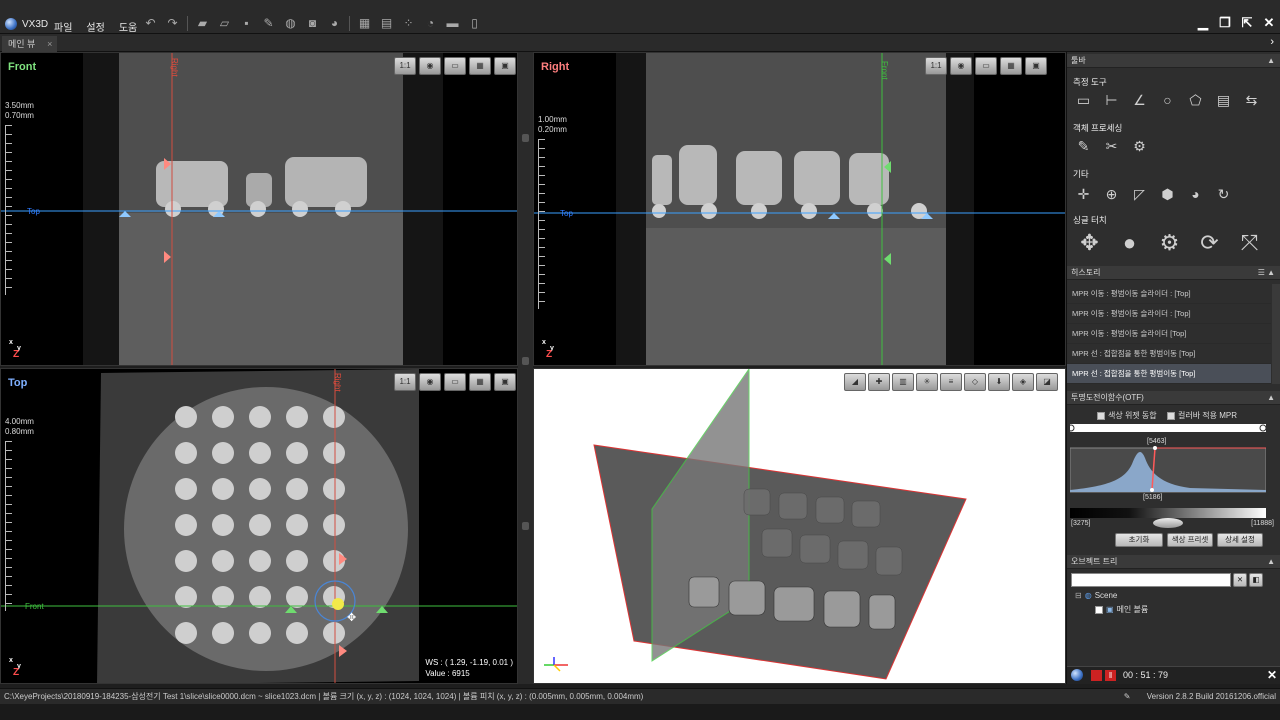 This screenshot has width=1280, height=720. Describe the element at coordinates (128, 26) in the screenshot. I see `menu-help: 도움` at that location.